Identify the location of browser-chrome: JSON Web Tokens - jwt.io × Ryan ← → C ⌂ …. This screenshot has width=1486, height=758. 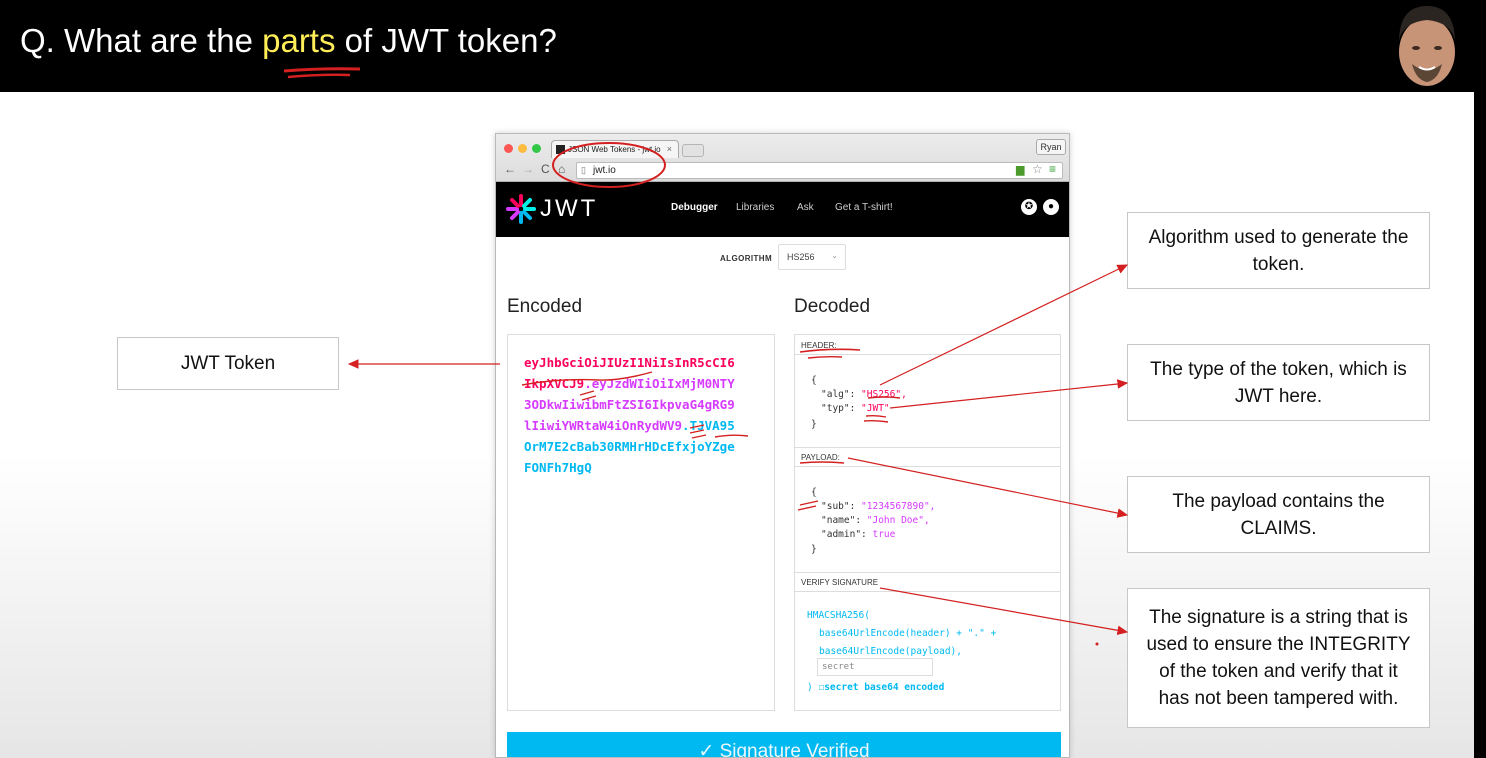
(782, 158).